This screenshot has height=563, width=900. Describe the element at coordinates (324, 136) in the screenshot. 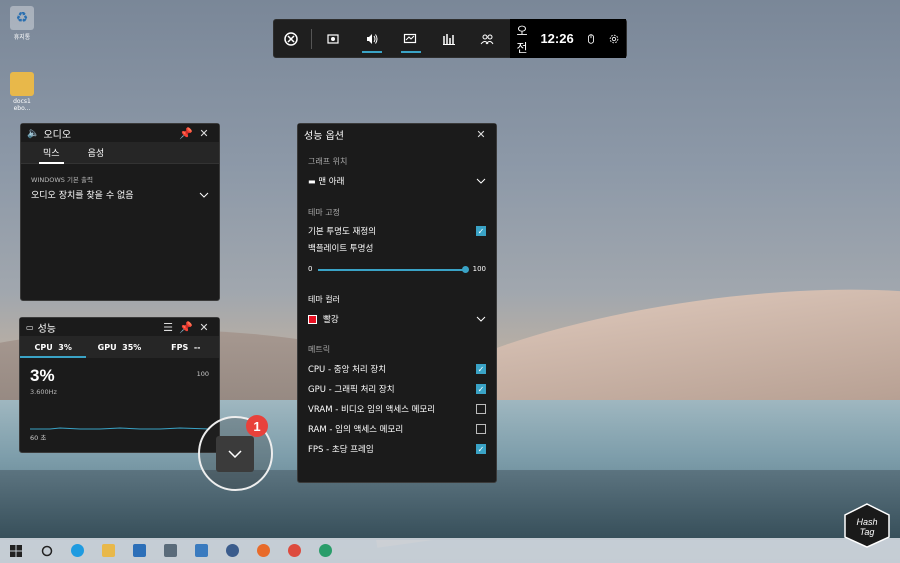

I see `options-title: 성능 옵션` at that location.